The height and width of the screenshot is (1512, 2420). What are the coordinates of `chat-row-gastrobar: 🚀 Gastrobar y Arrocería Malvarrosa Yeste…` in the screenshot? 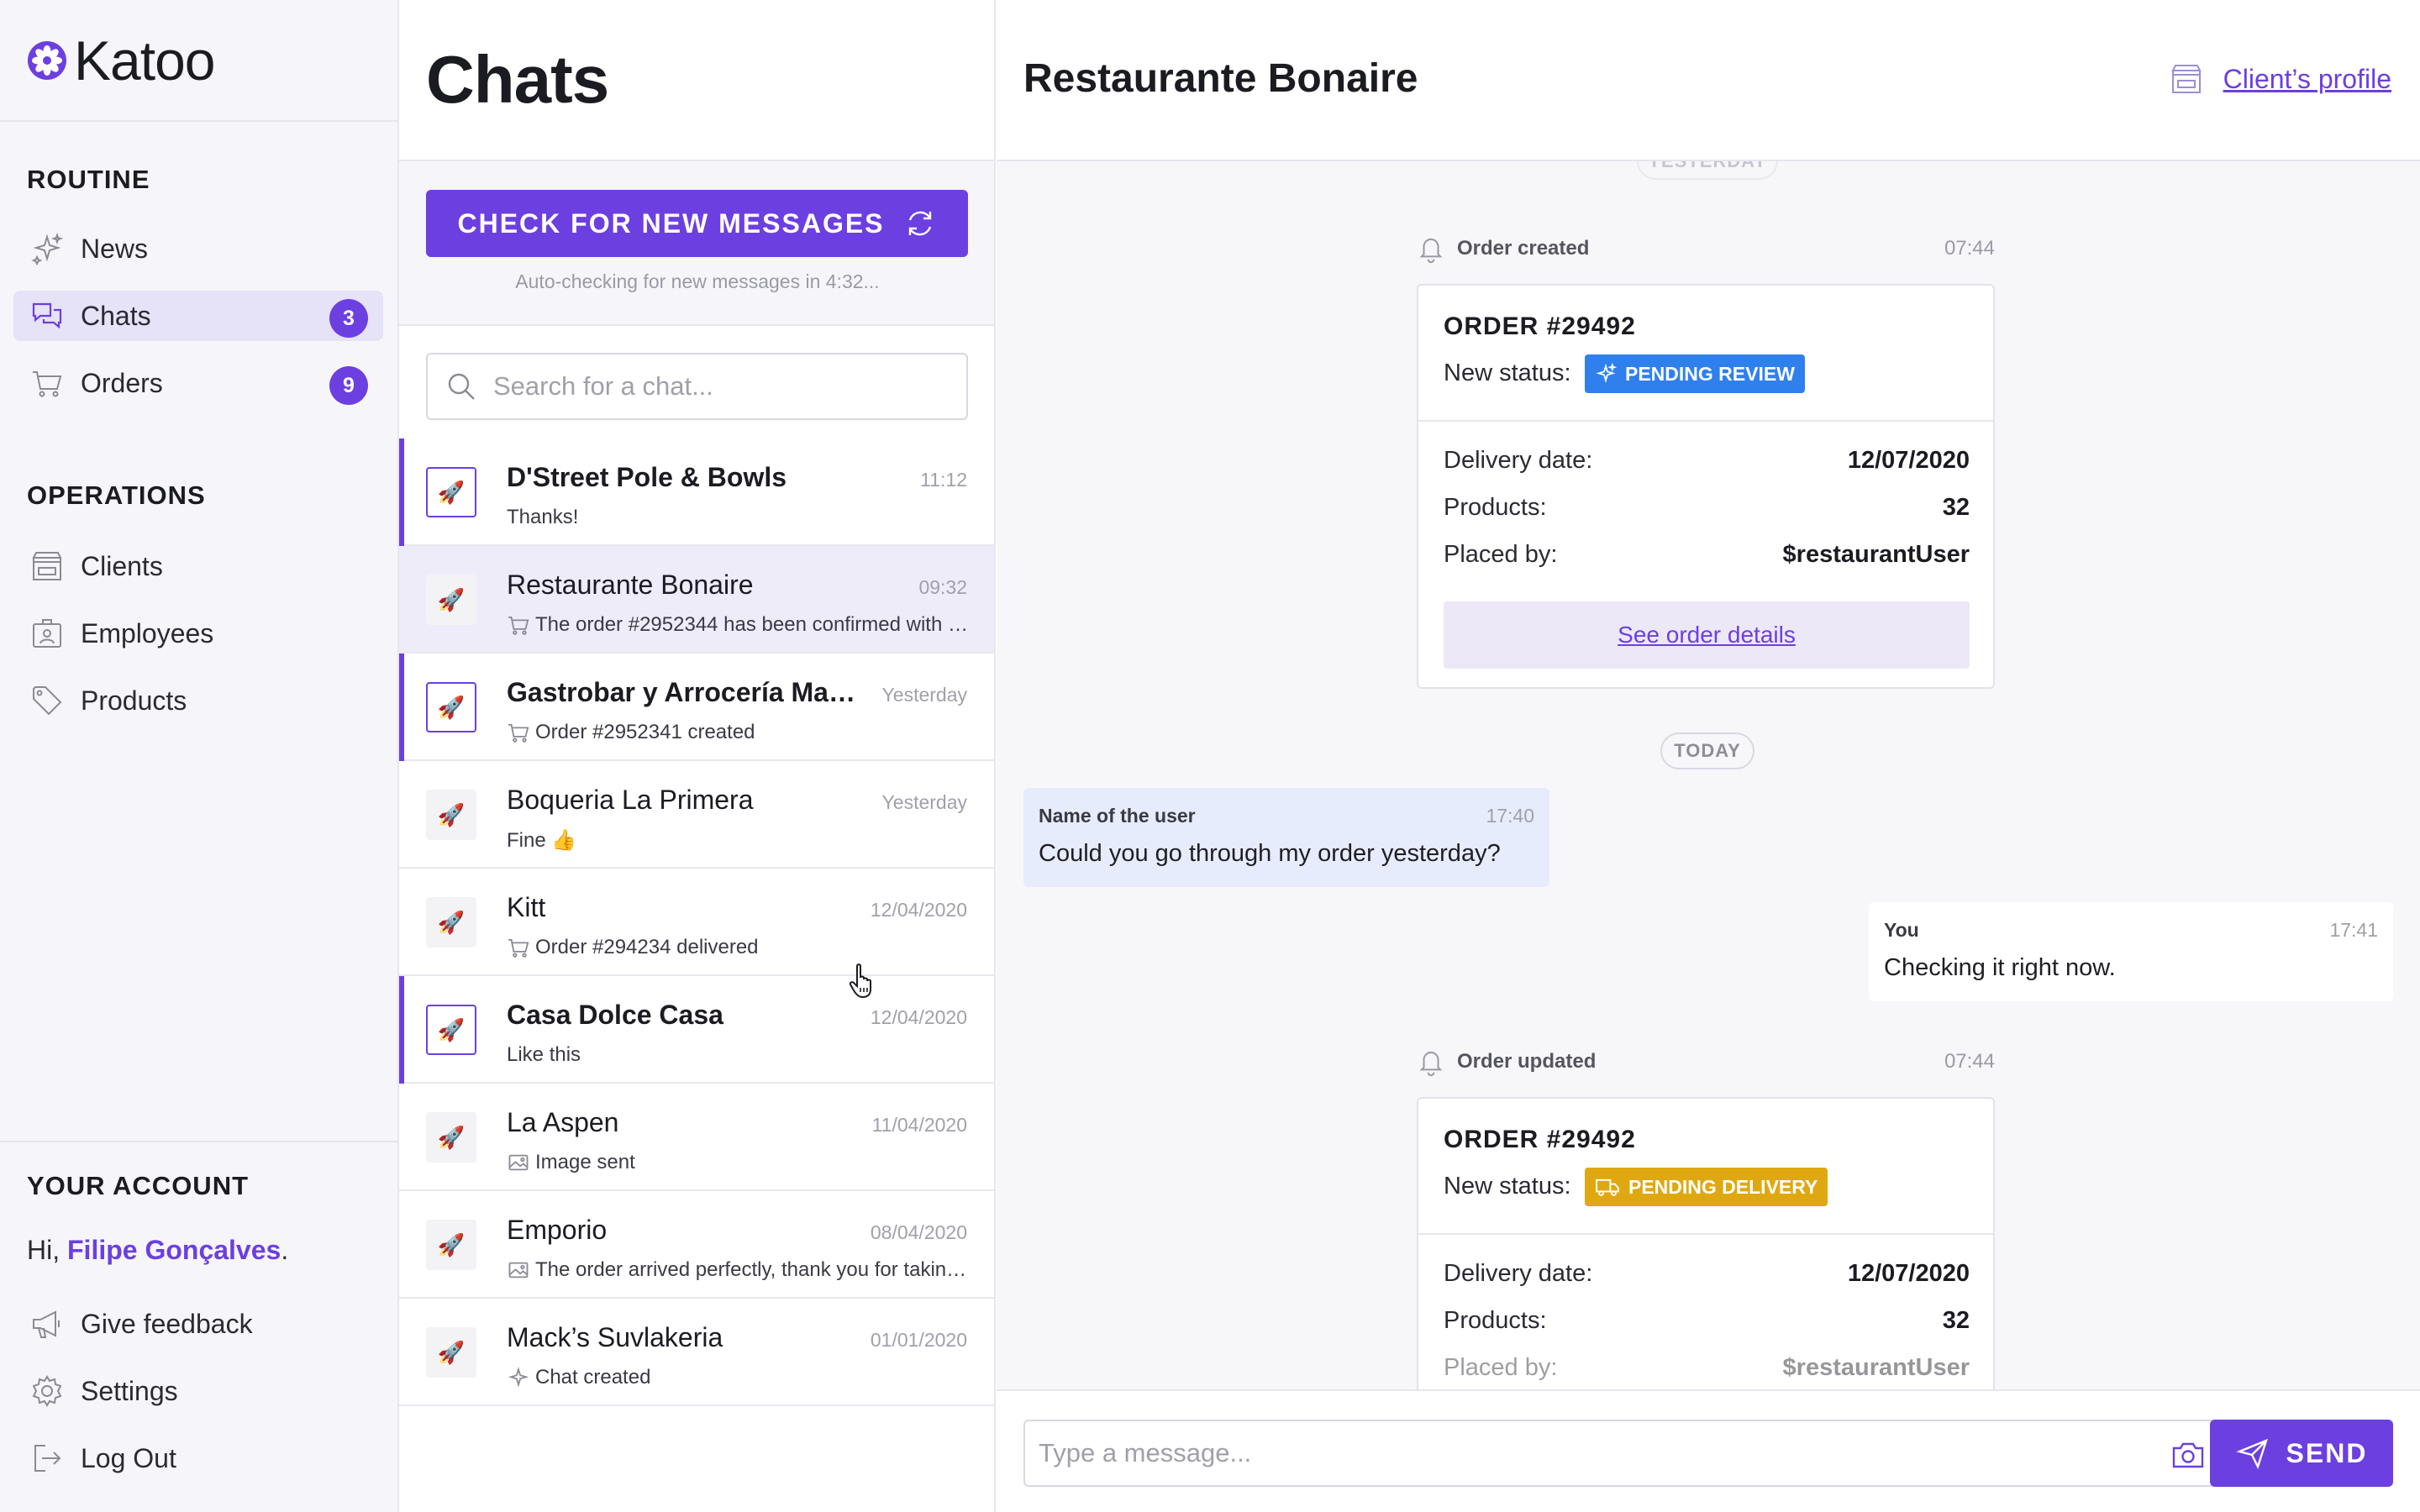 It's located at (696, 707).